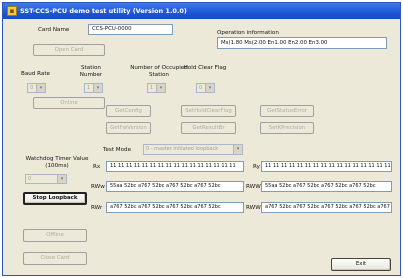 The image size is (403, 278). What do you see at coordinates (253, 208) in the screenshot?
I see `rwr2-label: RWW` at bounding box center [253, 208].